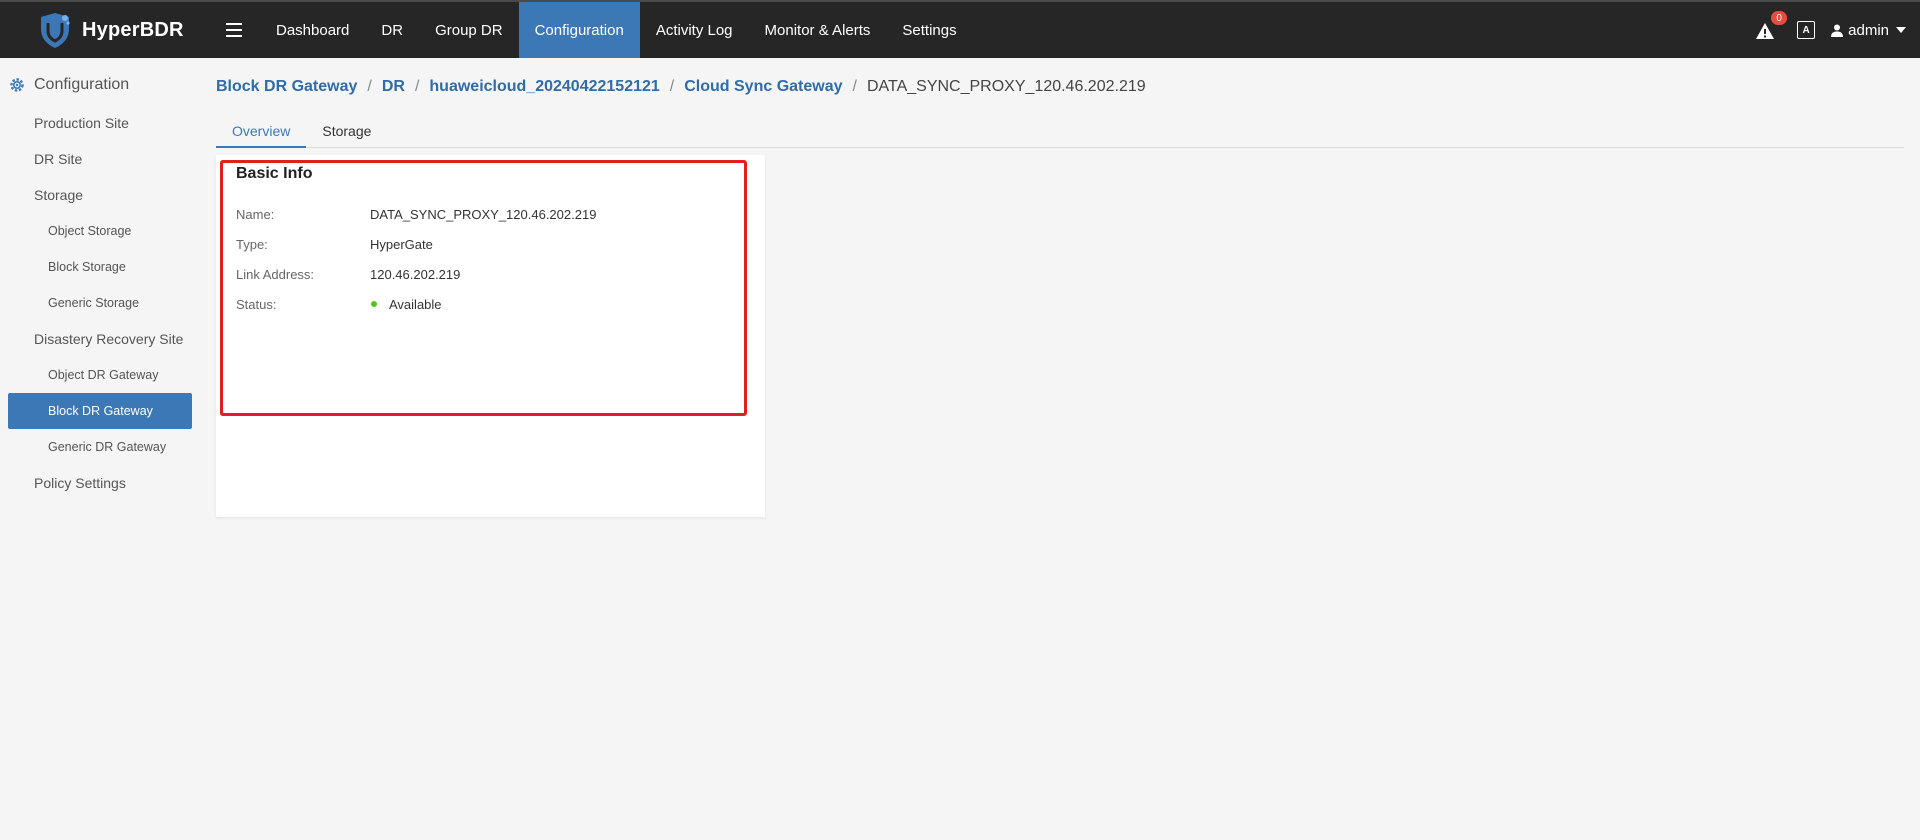 The width and height of the screenshot is (1920, 840). What do you see at coordinates (415, 304) in the screenshot?
I see `status-text: Available` at bounding box center [415, 304].